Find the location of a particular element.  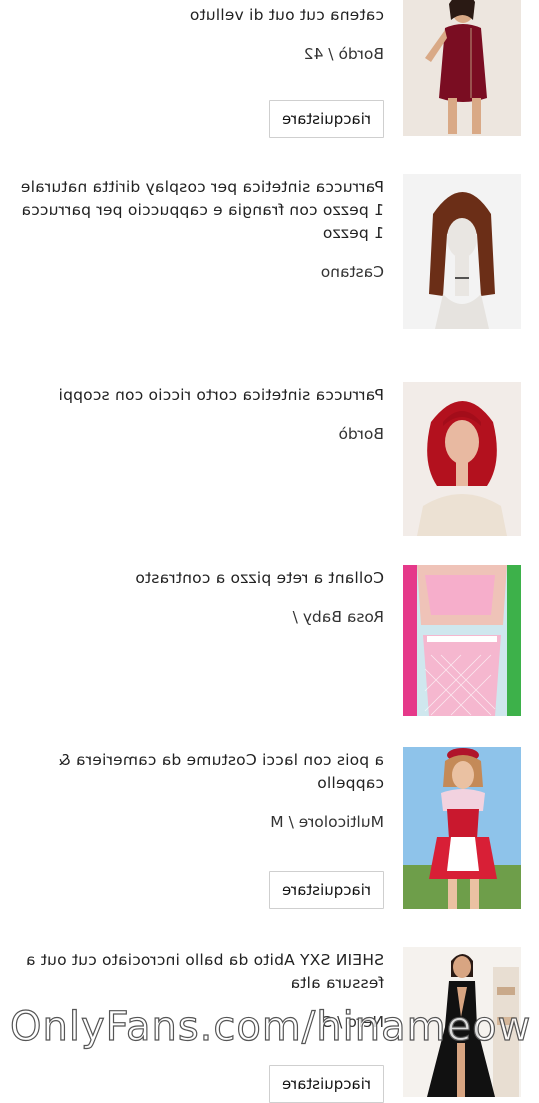

product-variant: Rosa Baby / is located at coordinates (338, 617).